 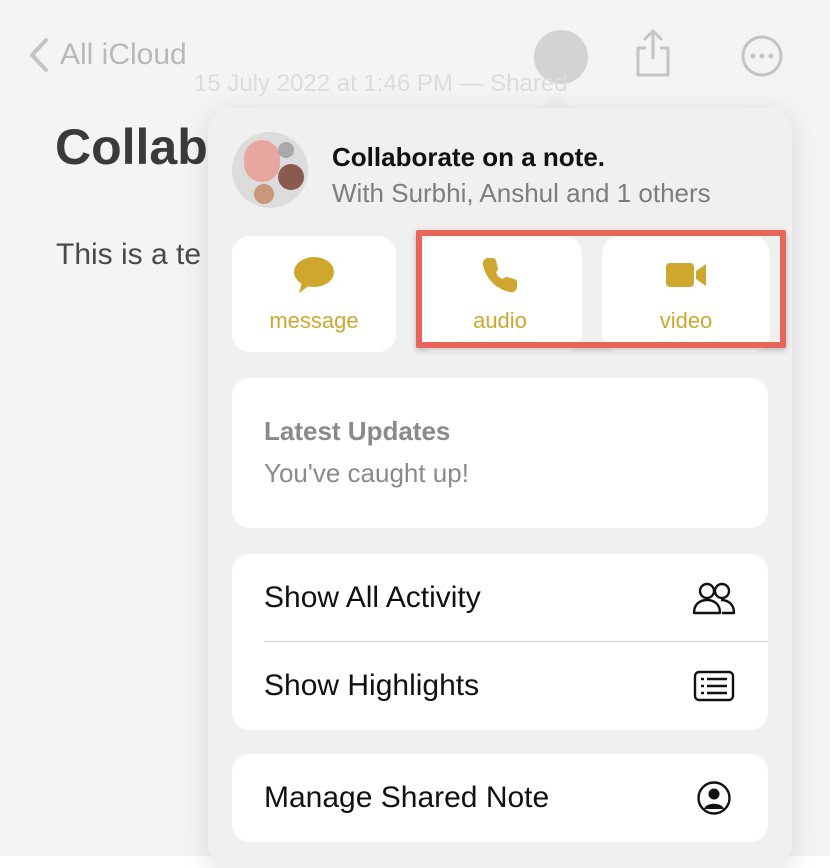 I want to click on note-date: 15 July 2022 at 1:46 PM — Shared, so click(x=381, y=83).